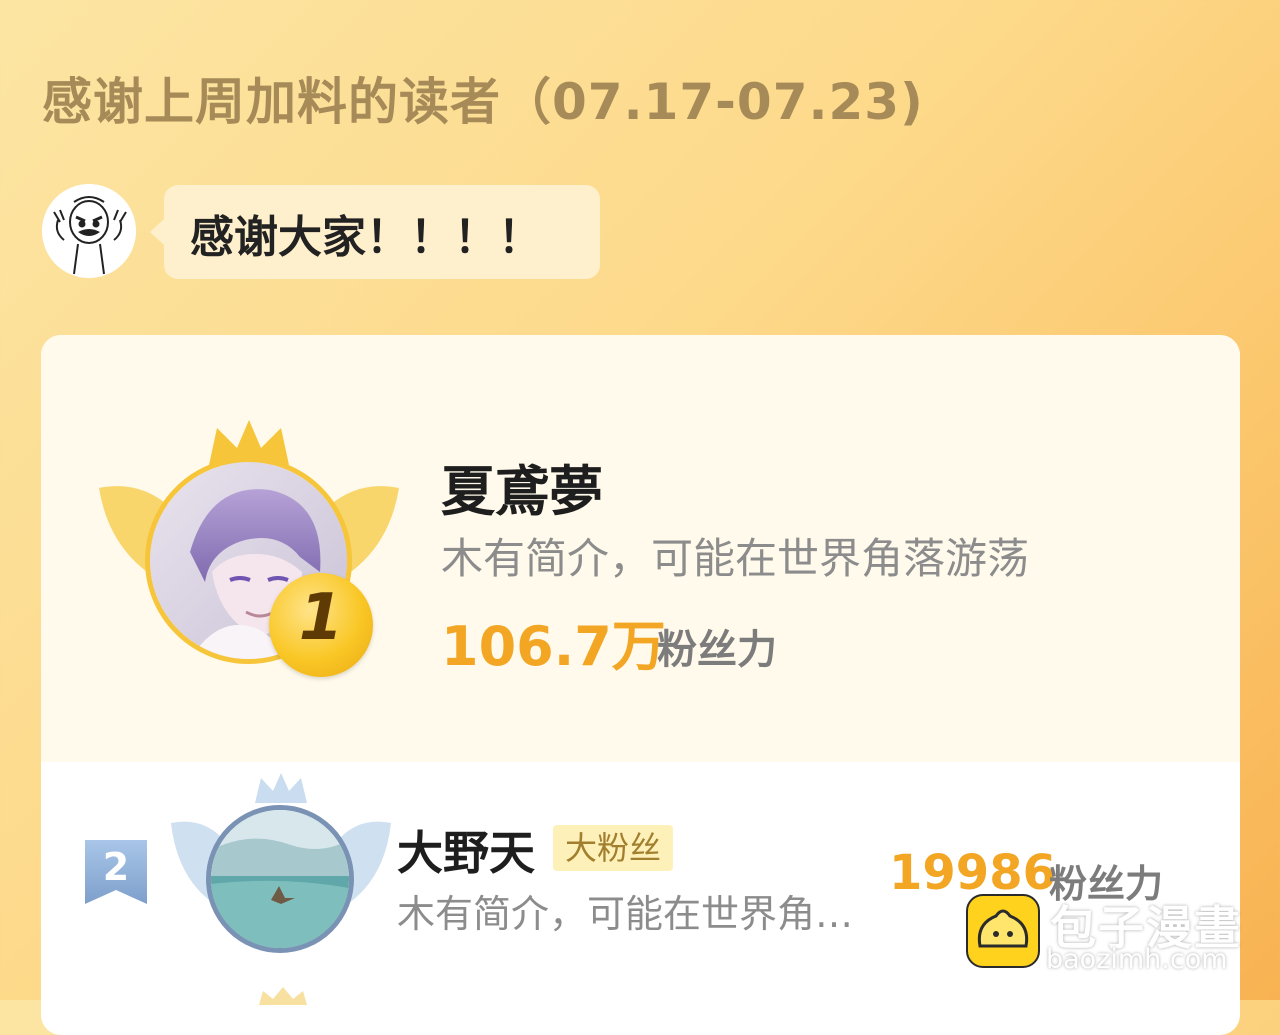  What do you see at coordinates (1116, 935) in the screenshot?
I see `watermark: 包子漫畫 baozimh.com` at bounding box center [1116, 935].